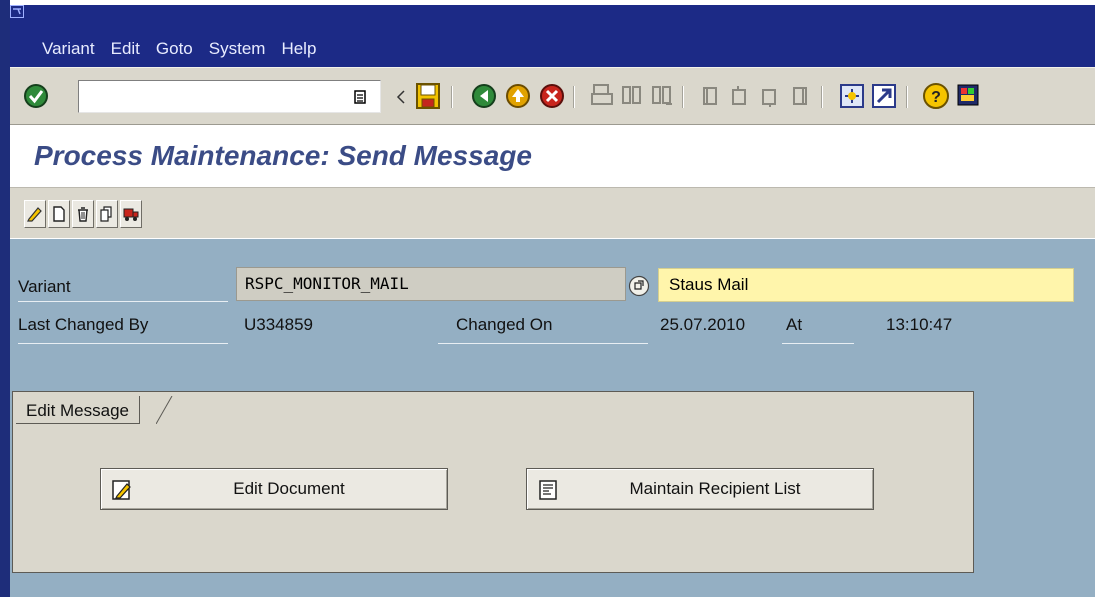  What do you see at coordinates (5, 298) in the screenshot?
I see `window-left-edge` at bounding box center [5, 298].